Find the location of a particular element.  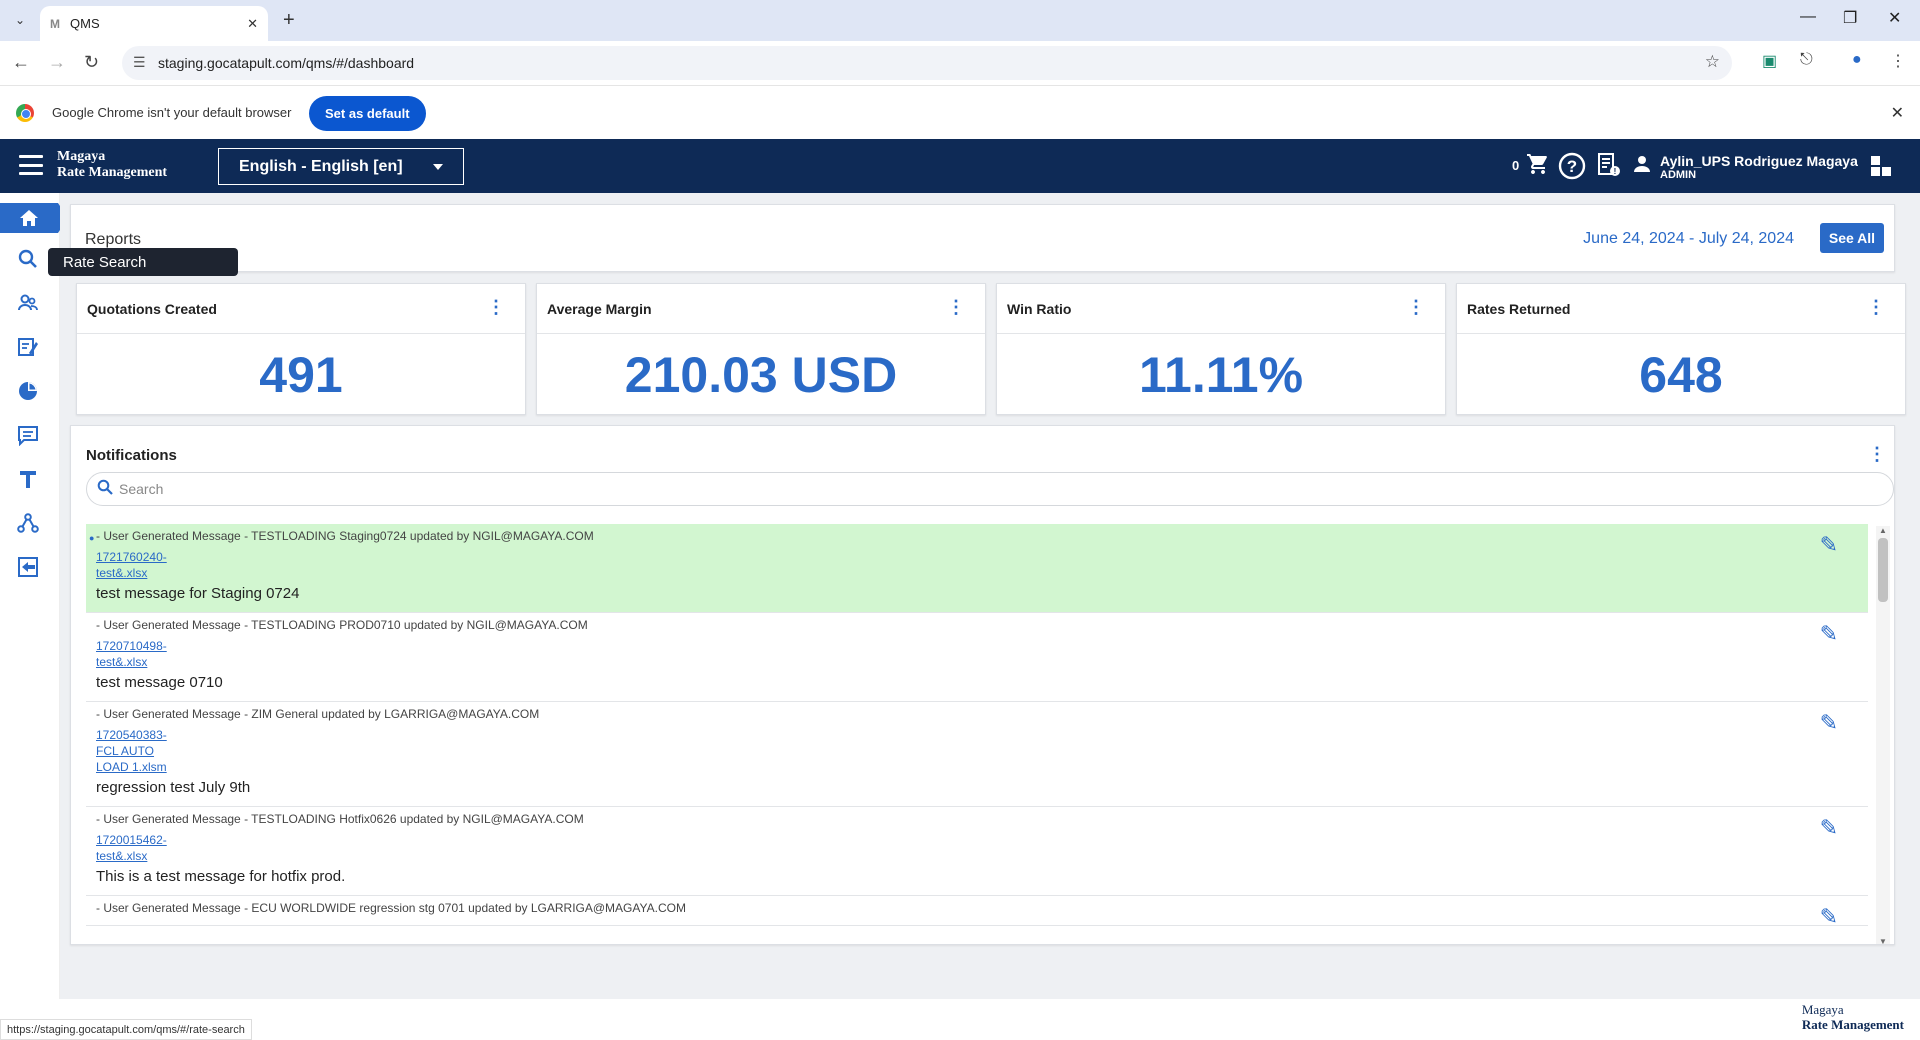

tab-favicon: M is located at coordinates (55, 23).